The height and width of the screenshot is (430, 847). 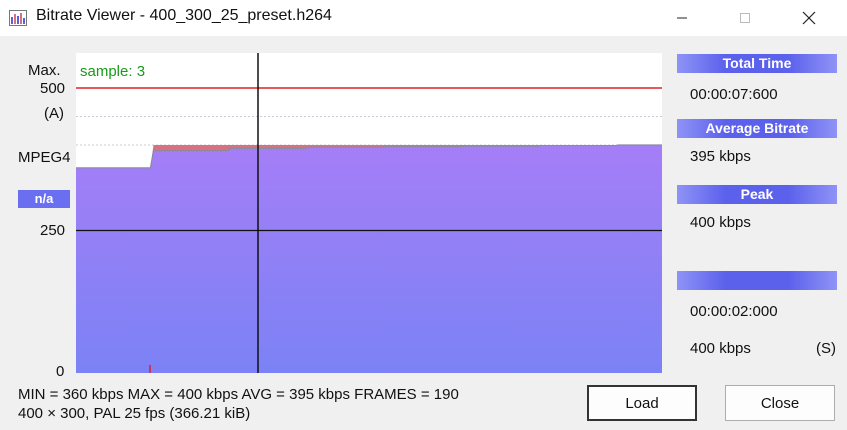 What do you see at coordinates (720, 348) in the screenshot?
I see `cursor-bitrate-value: 400 kbps` at bounding box center [720, 348].